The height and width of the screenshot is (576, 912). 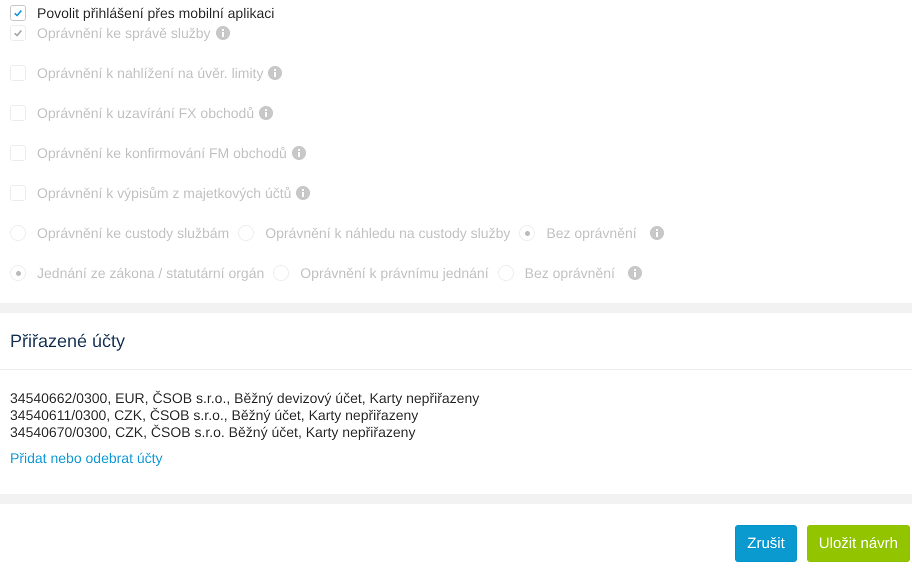 What do you see at coordinates (245, 398) in the screenshot?
I see `account-line: 34540662/0300, EUR, ČSOB s.r.o., Běžný devizový účet, Karty nepřiřazeny` at bounding box center [245, 398].